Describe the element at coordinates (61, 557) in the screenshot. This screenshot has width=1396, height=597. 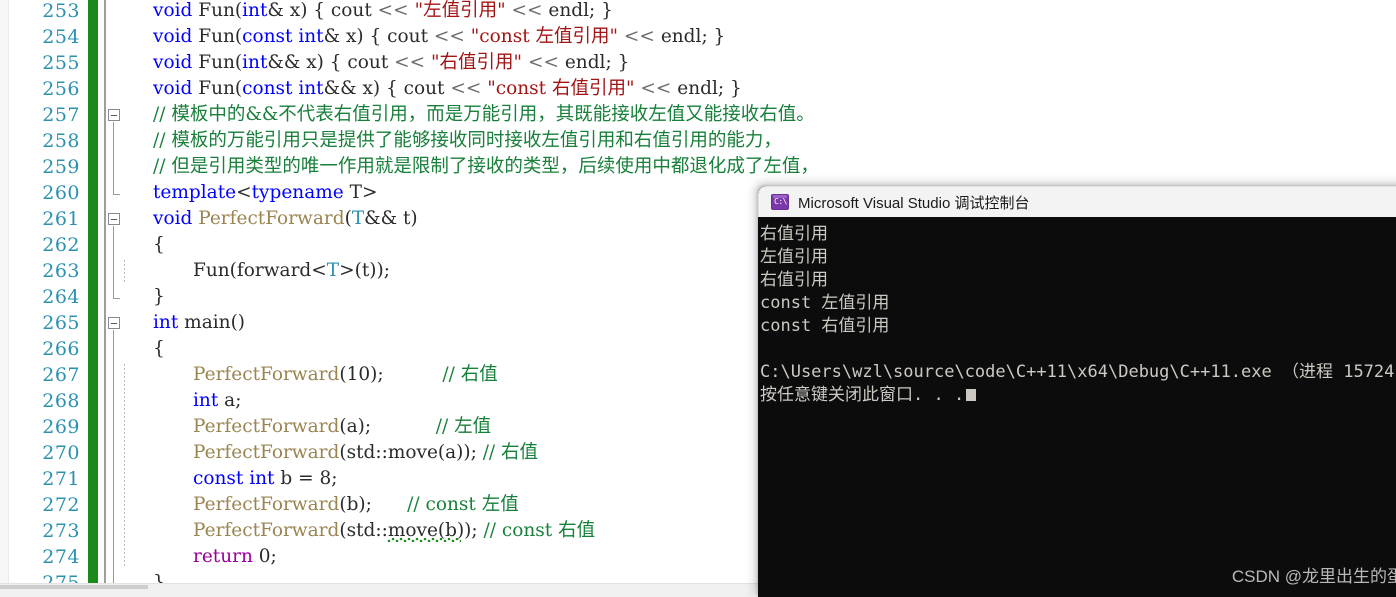
I see `line-number: 274` at that location.